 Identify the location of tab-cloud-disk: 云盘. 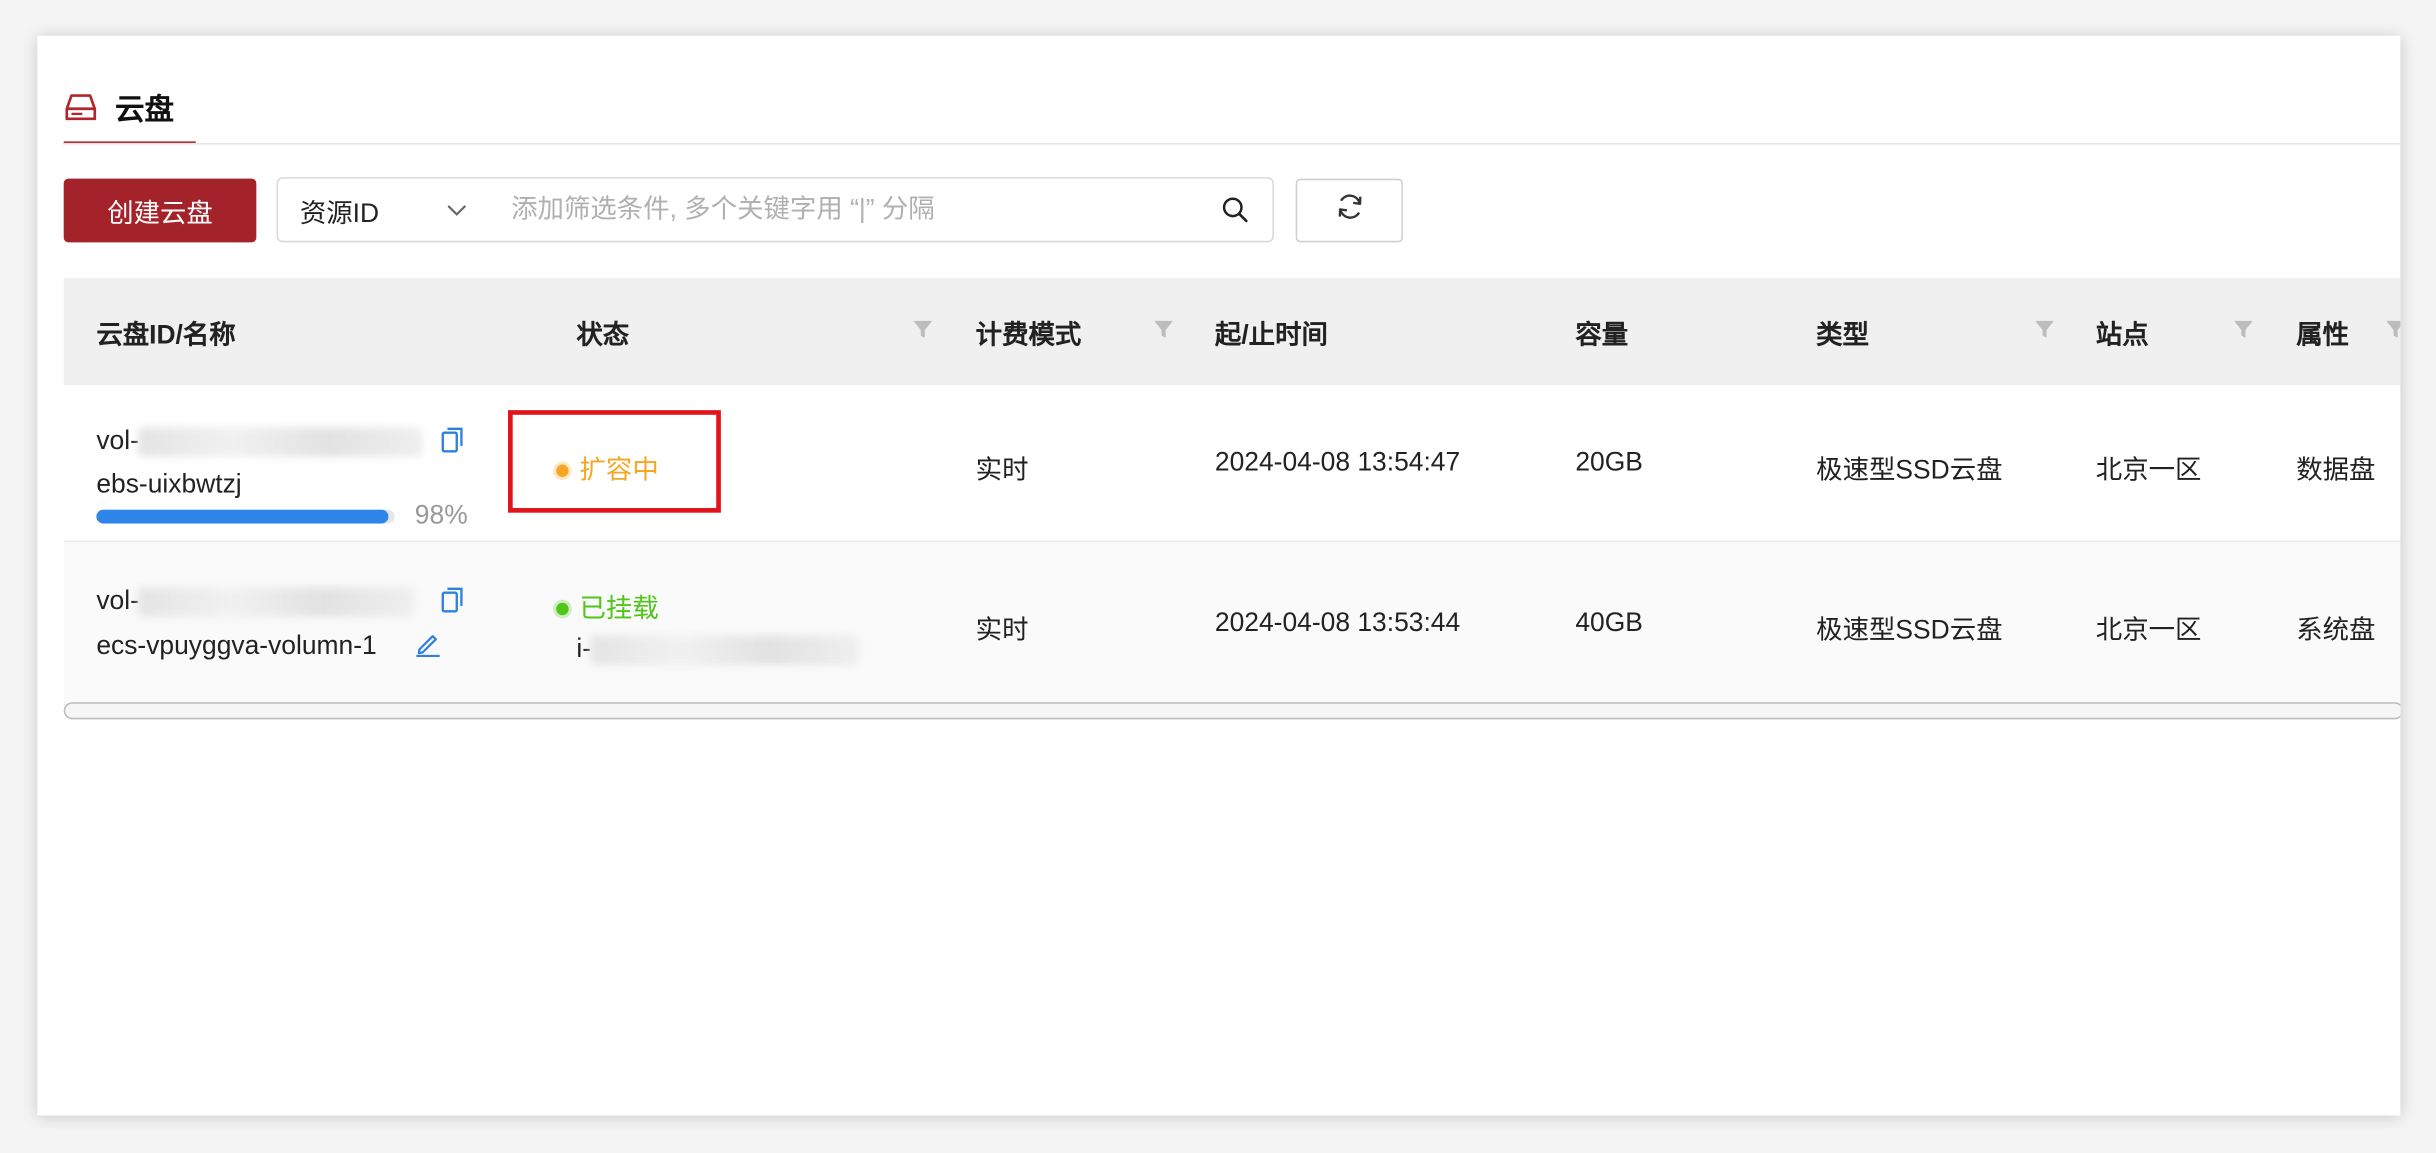
(129, 112).